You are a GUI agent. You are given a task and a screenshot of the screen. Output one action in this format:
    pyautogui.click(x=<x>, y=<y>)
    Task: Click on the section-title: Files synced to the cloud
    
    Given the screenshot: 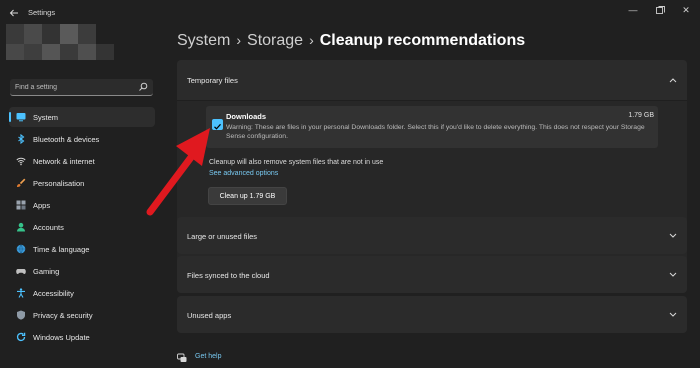 What is the action you would take?
    pyautogui.click(x=228, y=275)
    